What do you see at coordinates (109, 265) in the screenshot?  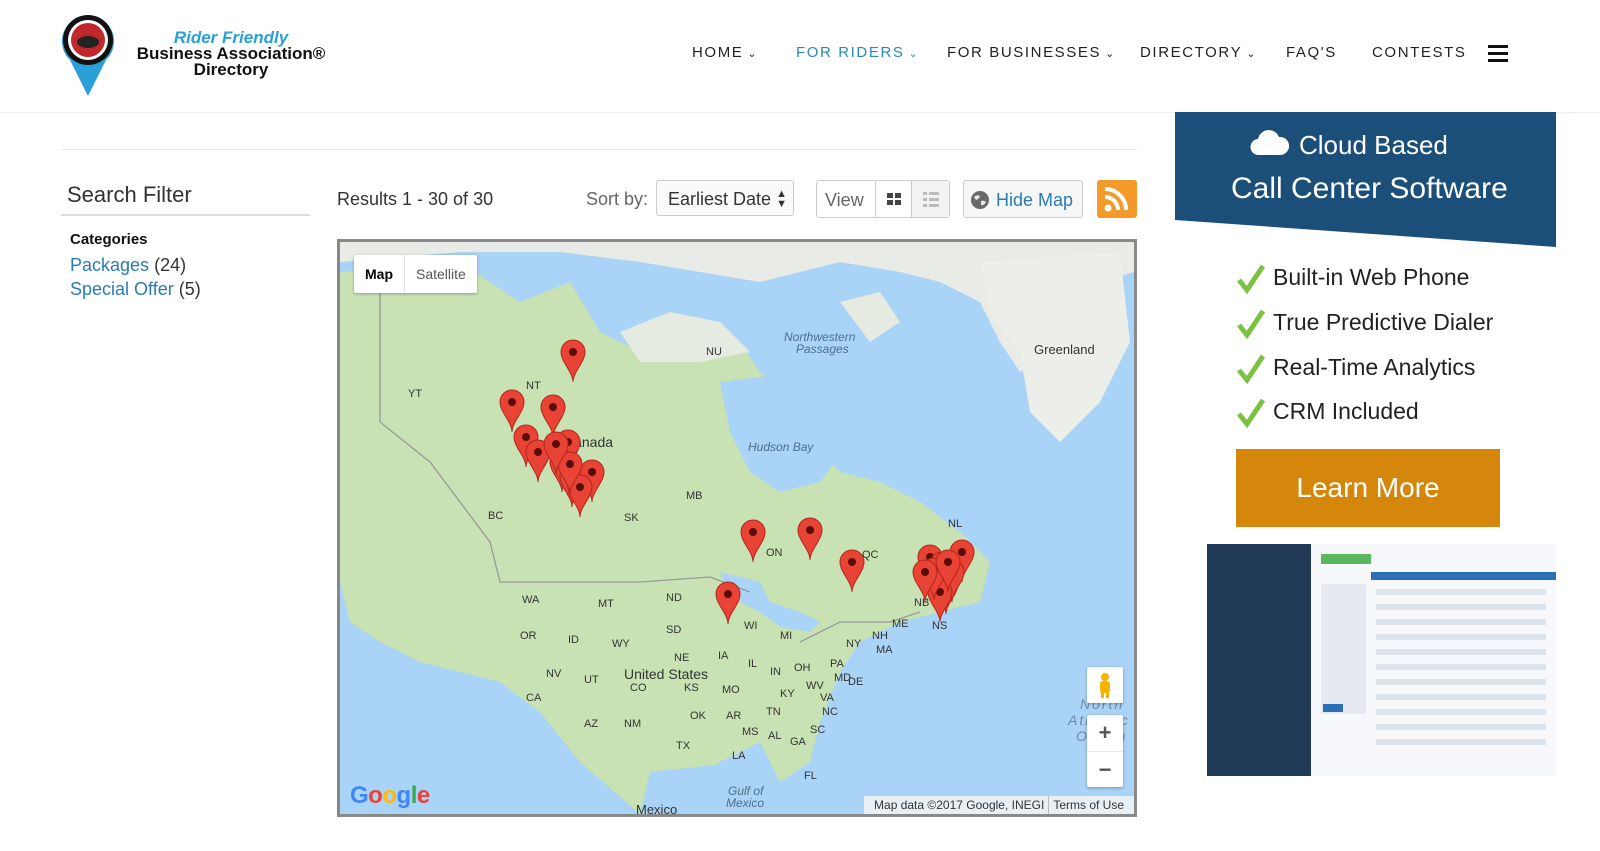 I see `category-packages-link: Packages` at bounding box center [109, 265].